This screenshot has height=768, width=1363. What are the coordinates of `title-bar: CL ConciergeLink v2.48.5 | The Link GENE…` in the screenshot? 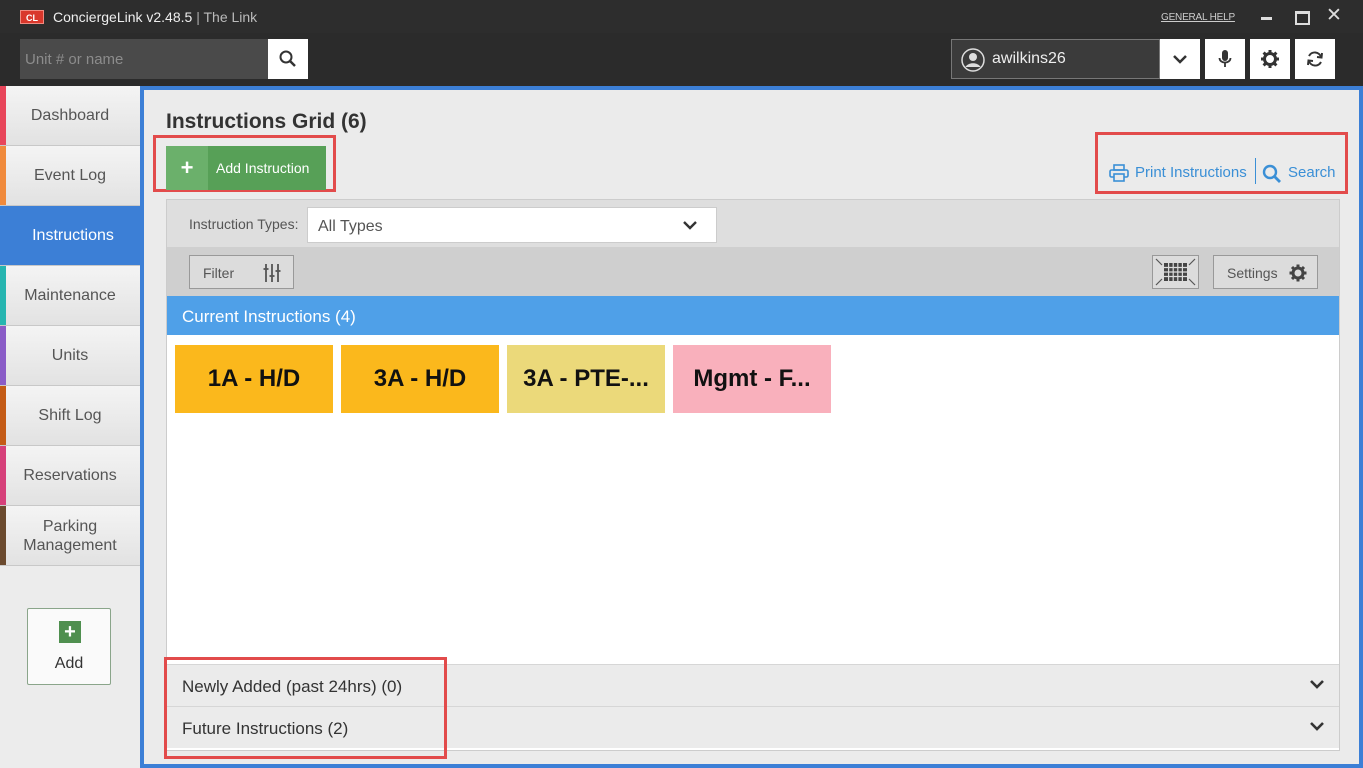 It's located at (681, 16).